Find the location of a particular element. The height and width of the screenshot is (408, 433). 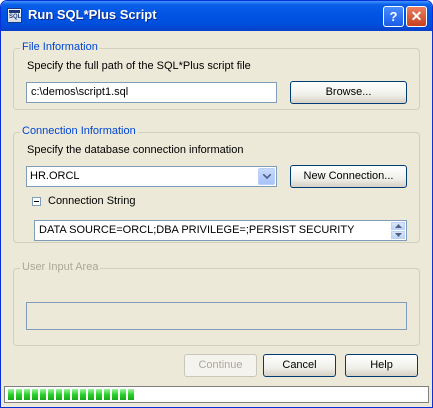

status-bar is located at coordinates (216, 394).